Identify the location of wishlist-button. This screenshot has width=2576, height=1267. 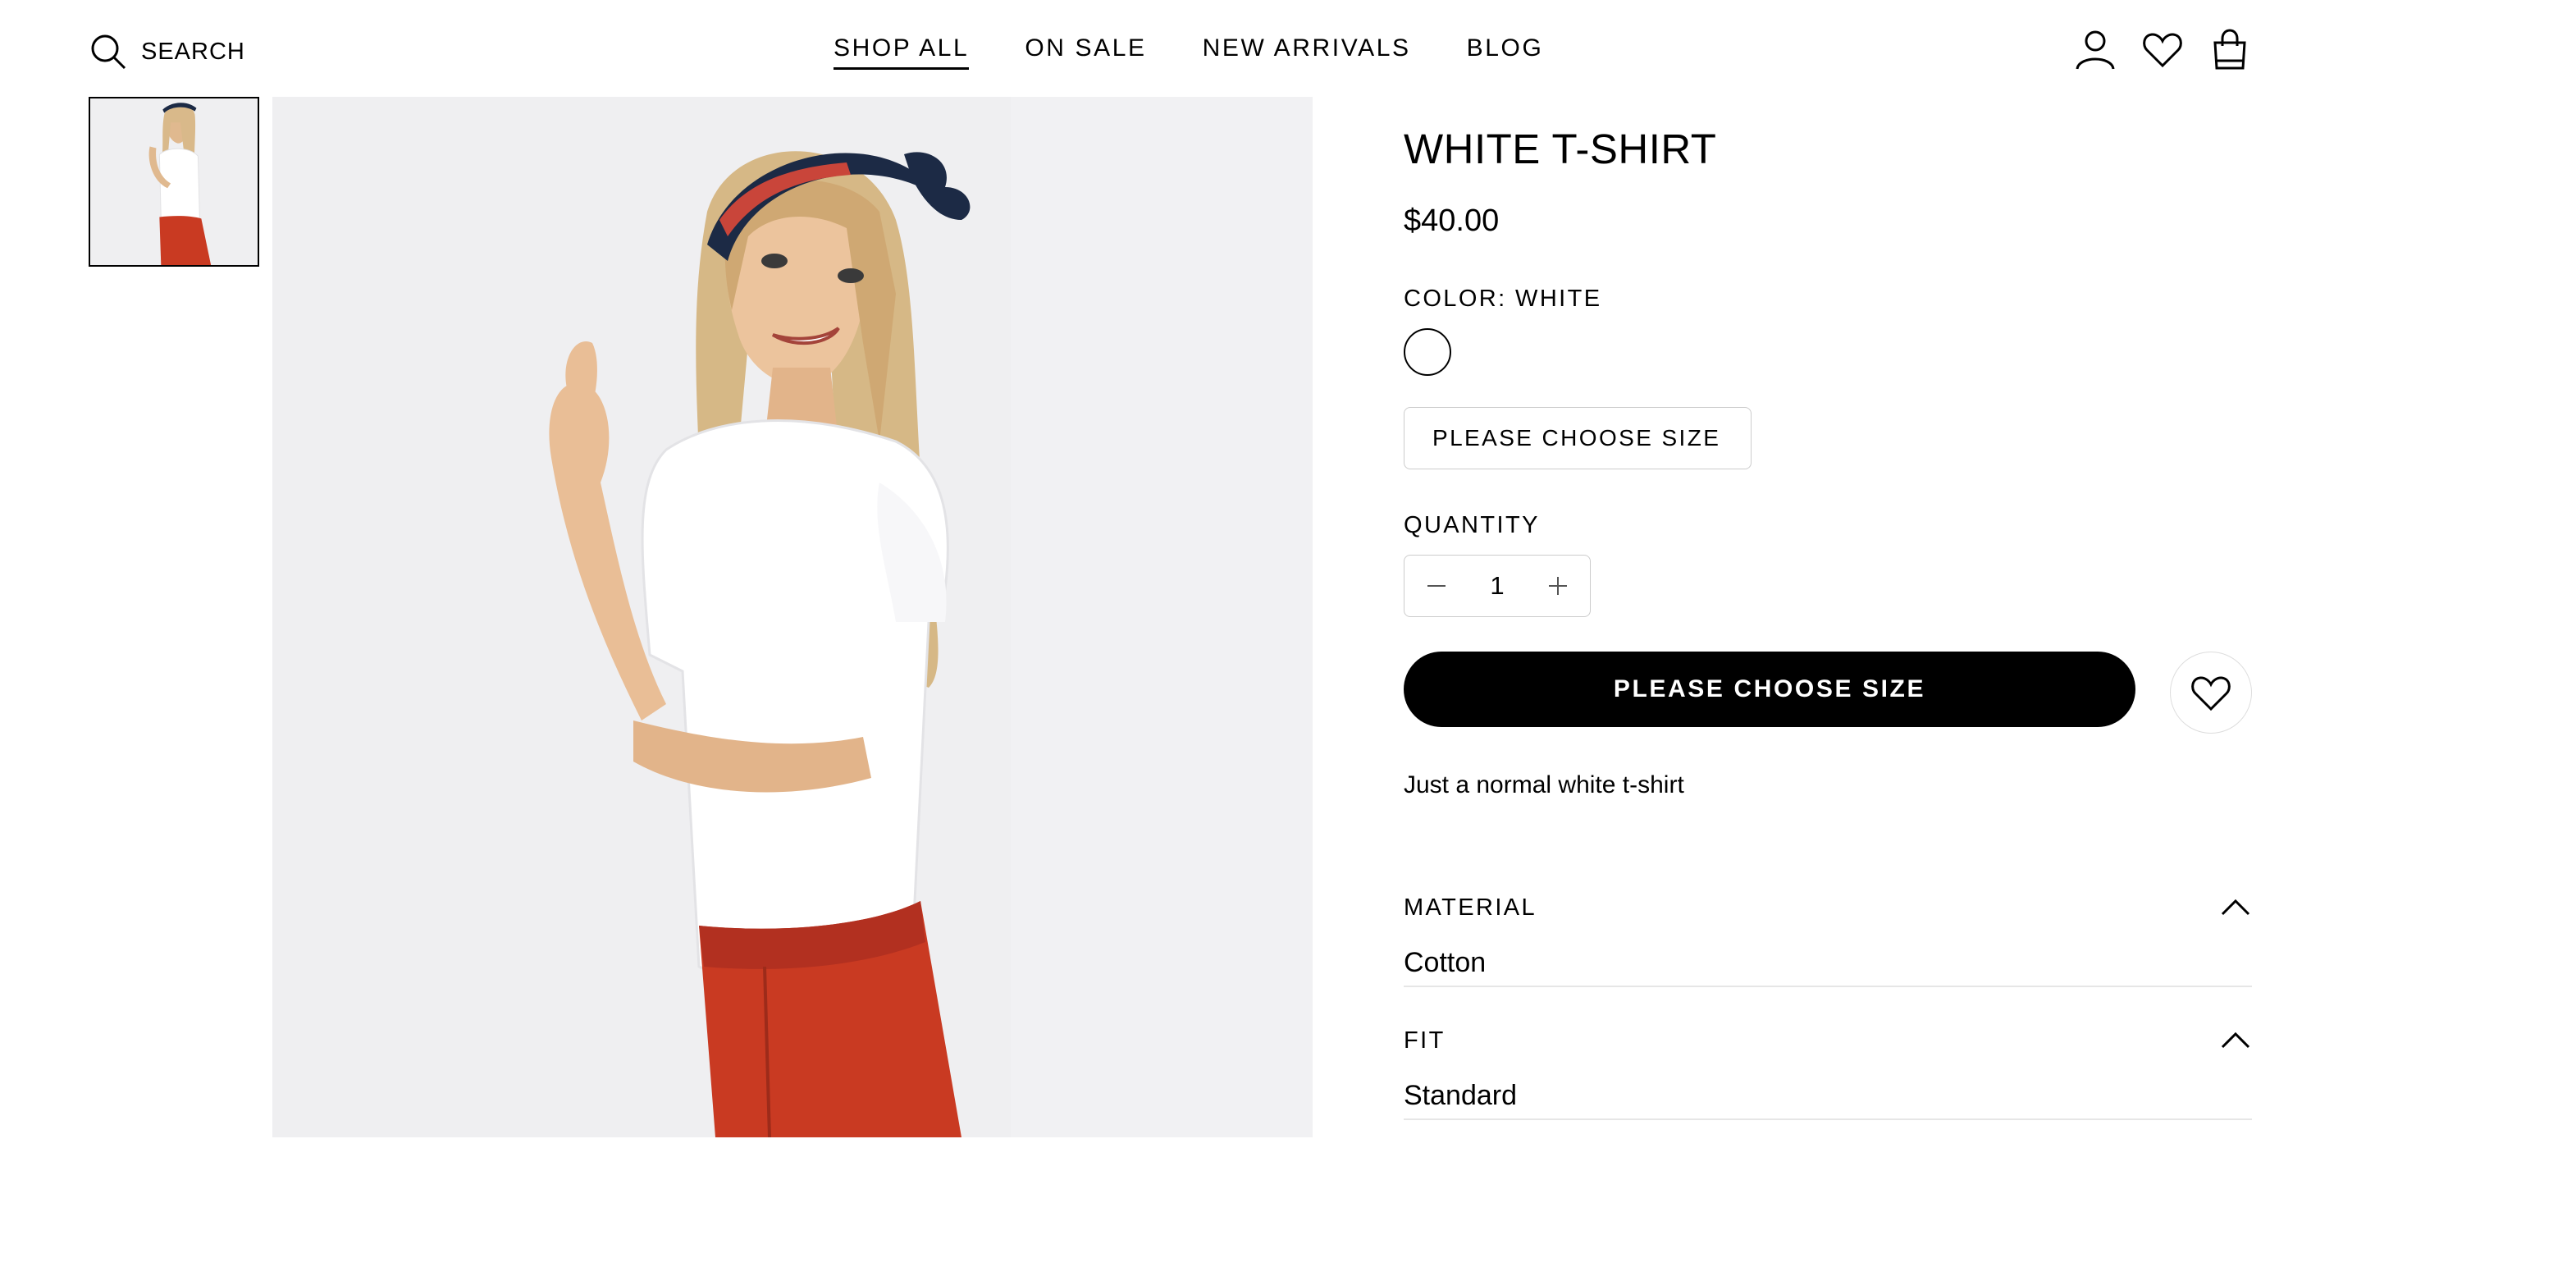
(2163, 49).